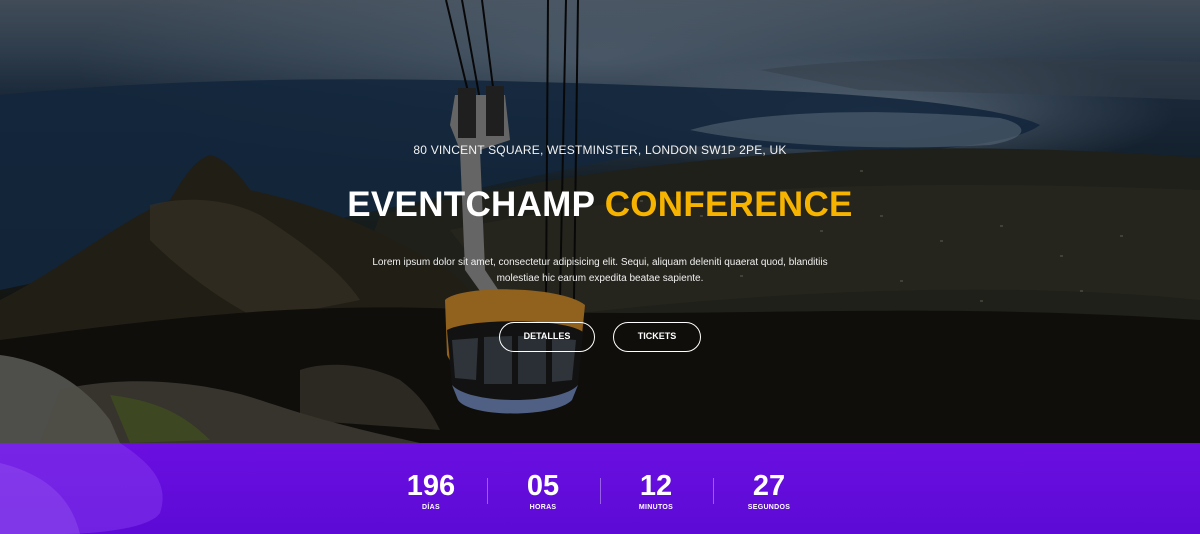 Image resolution: width=1200 pixels, height=534 pixels. I want to click on countdown-minutes-label: MINUTOS, so click(656, 507).